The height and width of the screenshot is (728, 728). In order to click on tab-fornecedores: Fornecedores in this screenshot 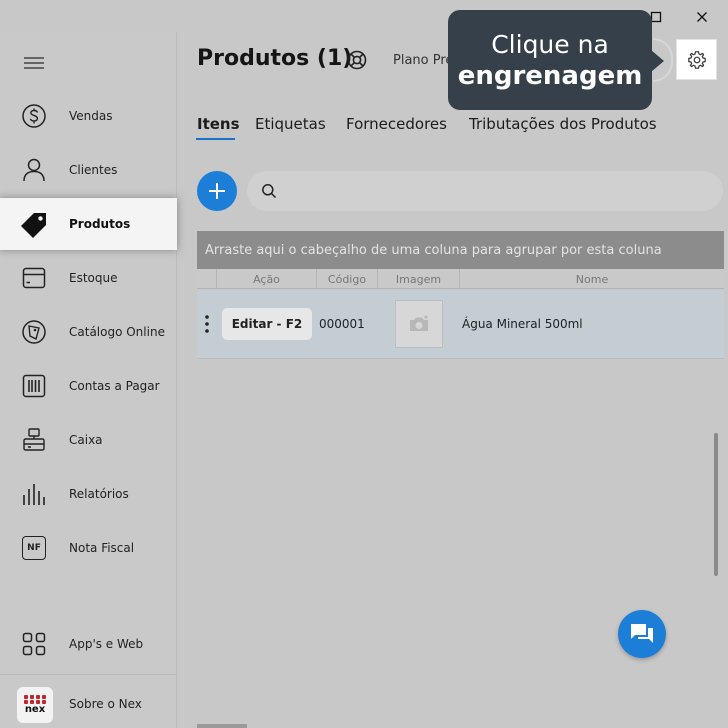, I will do `click(396, 124)`.